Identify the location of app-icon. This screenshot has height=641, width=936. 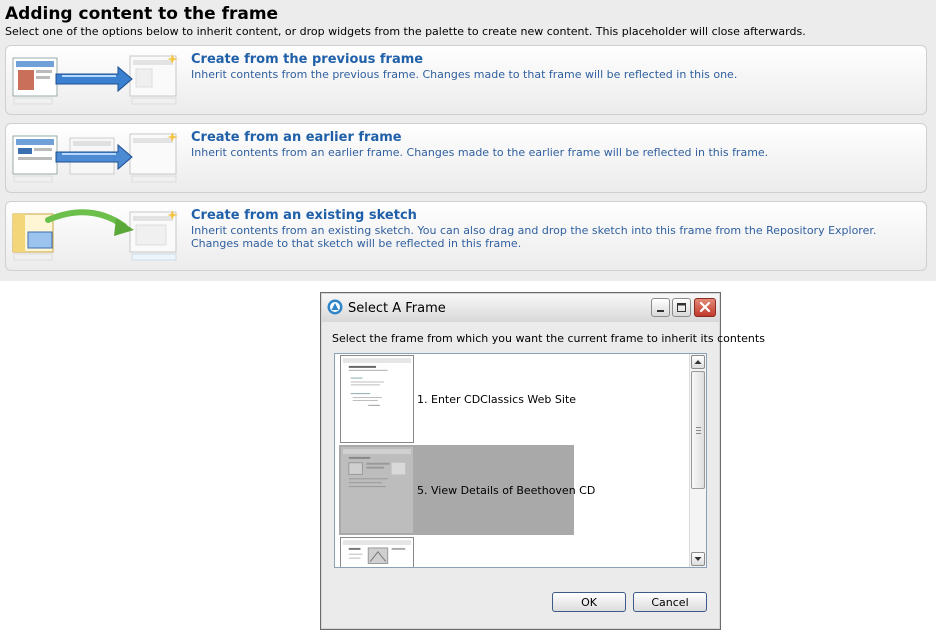
(335, 307).